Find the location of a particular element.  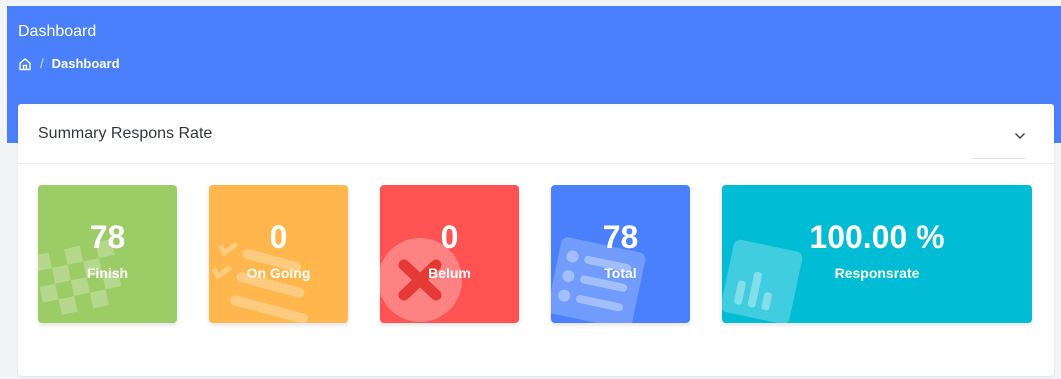

home-icon is located at coordinates (25, 64).